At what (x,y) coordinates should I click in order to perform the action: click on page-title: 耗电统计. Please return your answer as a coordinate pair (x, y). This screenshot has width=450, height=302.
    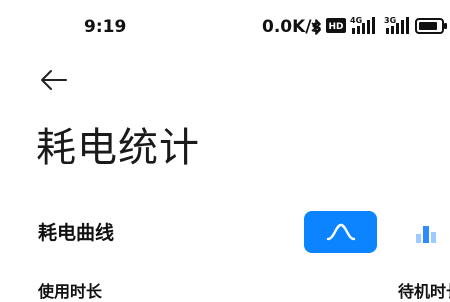
    Looking at the image, I should click on (118, 148).